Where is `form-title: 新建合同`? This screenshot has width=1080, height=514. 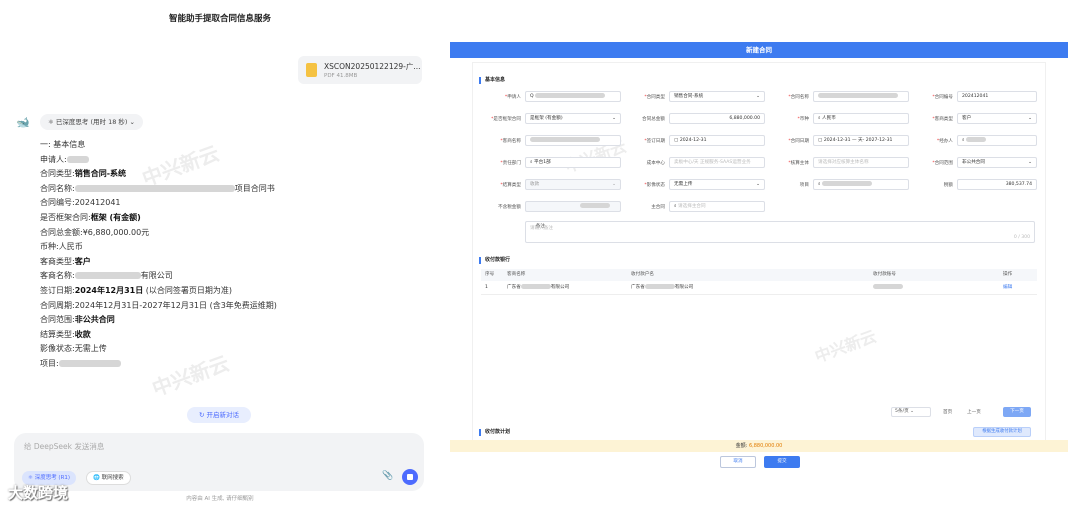 form-title: 新建合同 is located at coordinates (759, 50).